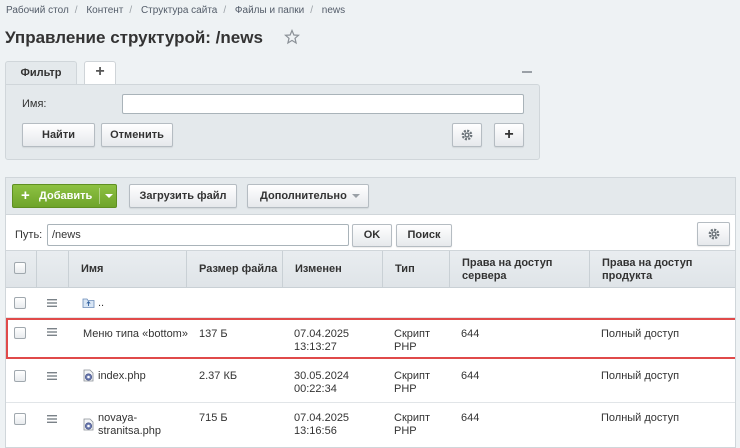  Describe the element at coordinates (370, 303) in the screenshot. I see `table-row: ..` at that location.